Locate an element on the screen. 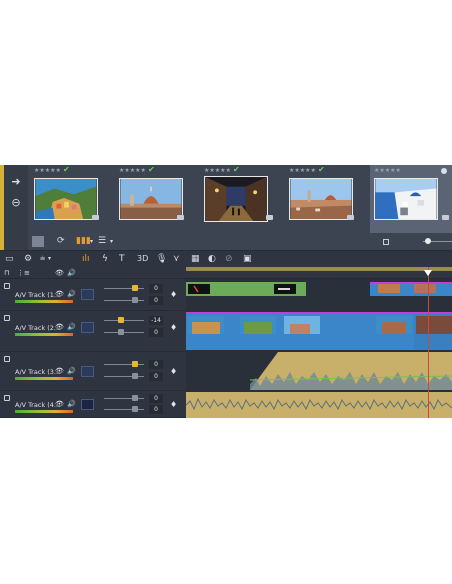 Image resolution: width=452 pixels, height=584 pixels. florence-dome-thumbnail is located at coordinates (151, 199).